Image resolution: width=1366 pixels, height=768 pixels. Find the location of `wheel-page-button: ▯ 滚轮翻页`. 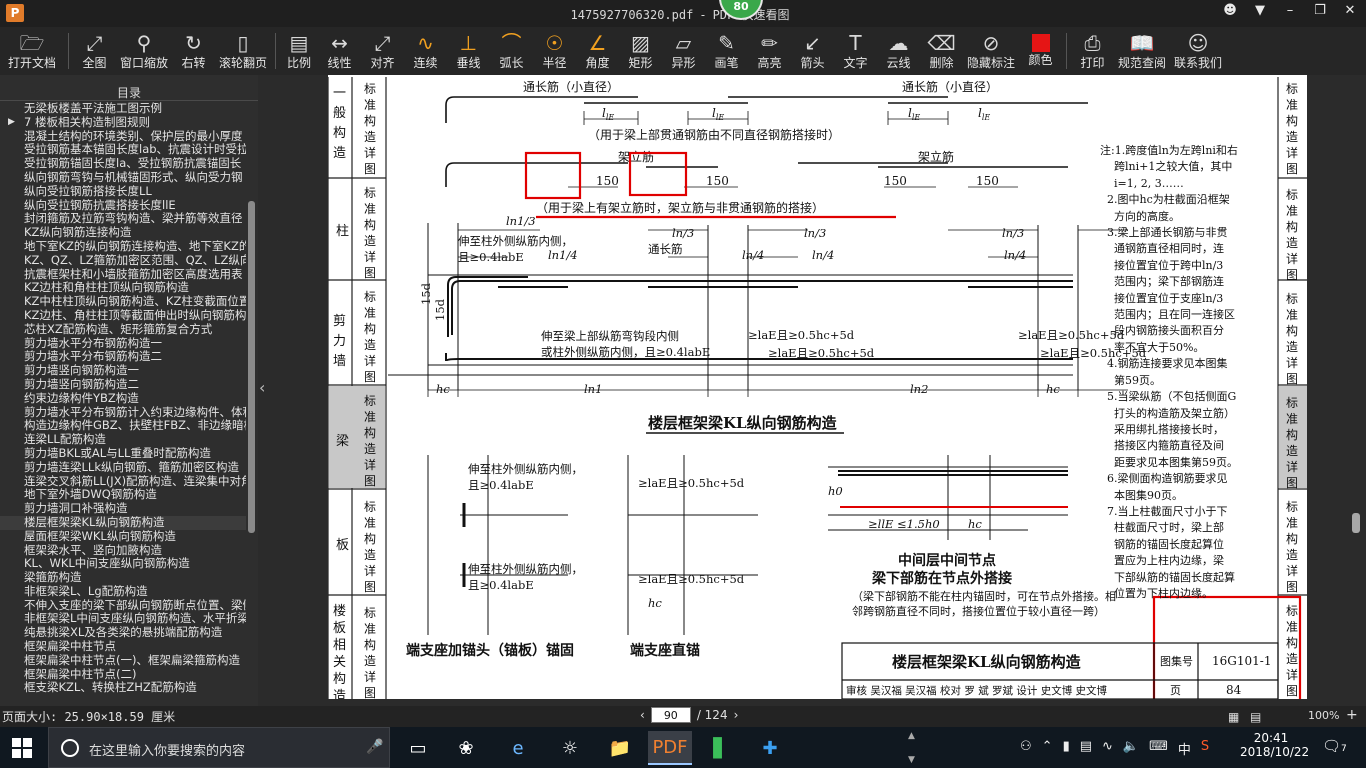

wheel-page-button: ▯ 滚轮翻页 is located at coordinates (243, 51).